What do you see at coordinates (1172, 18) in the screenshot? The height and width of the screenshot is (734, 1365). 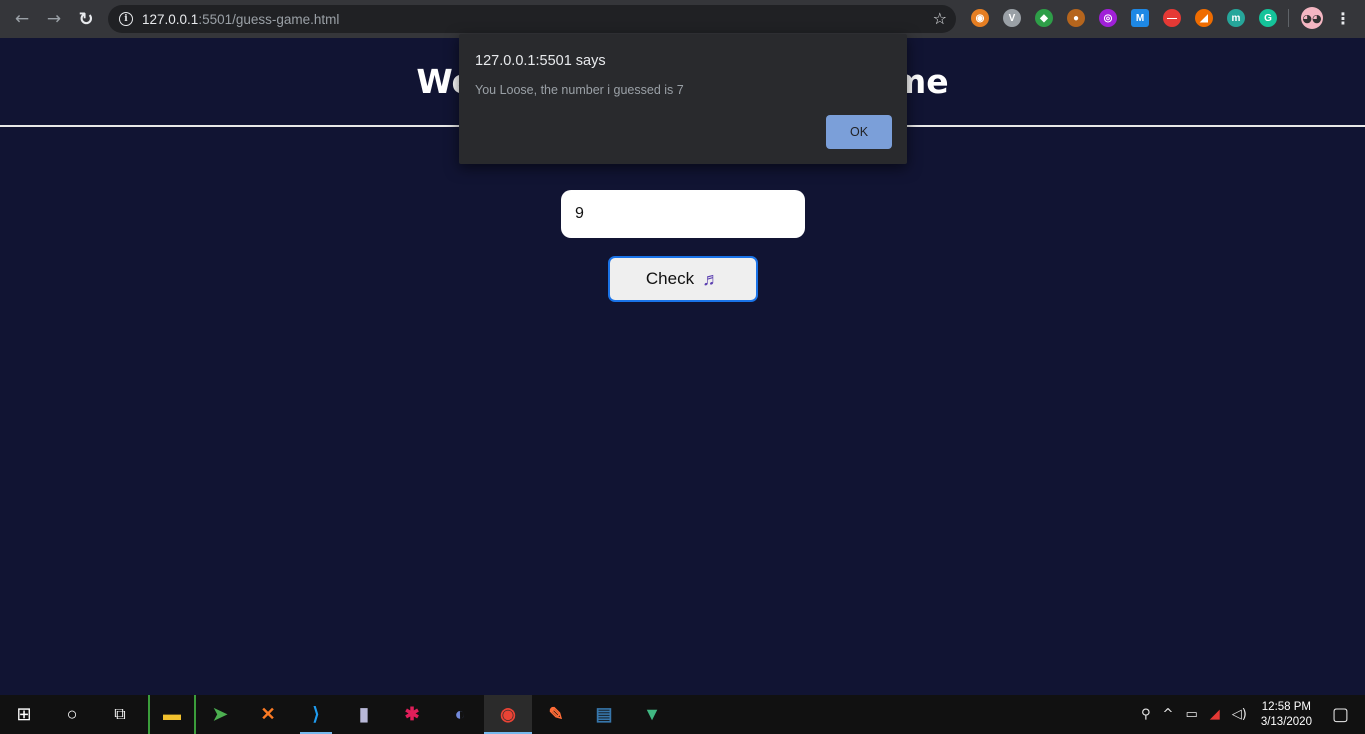 I see `blocker-extension-icon: —` at bounding box center [1172, 18].